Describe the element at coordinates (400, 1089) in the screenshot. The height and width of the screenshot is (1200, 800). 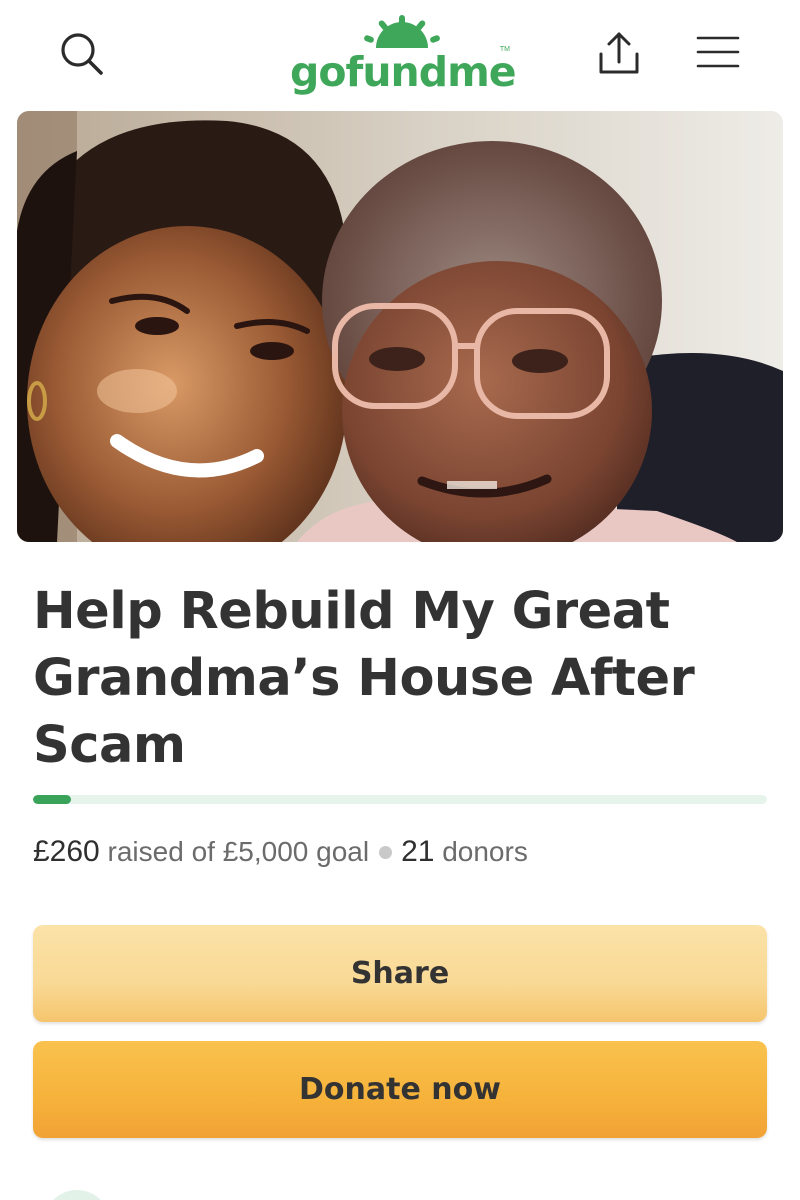
I see `donate-now-button: Donate now` at that location.